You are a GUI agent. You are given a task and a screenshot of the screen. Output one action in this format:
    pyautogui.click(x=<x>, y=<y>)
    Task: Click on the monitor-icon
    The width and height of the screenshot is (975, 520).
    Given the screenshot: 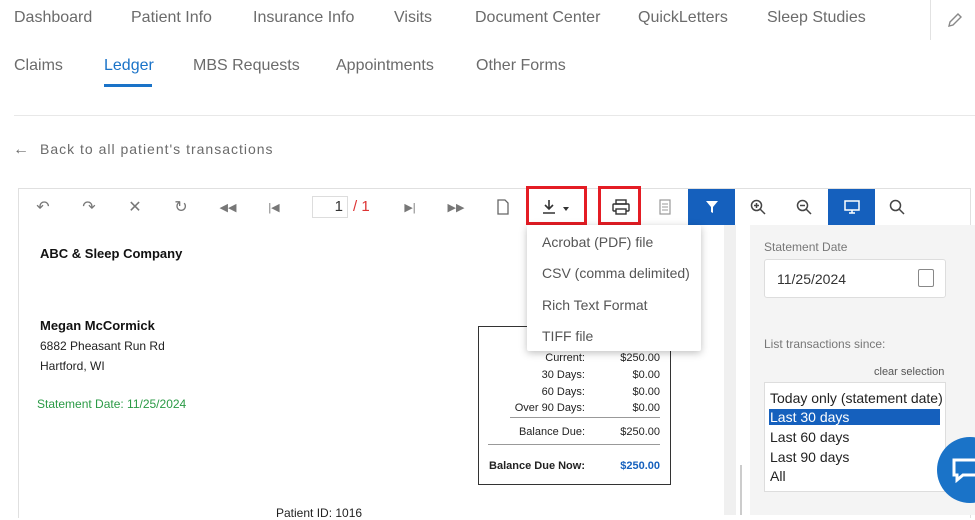 What is the action you would take?
    pyautogui.click(x=851, y=207)
    